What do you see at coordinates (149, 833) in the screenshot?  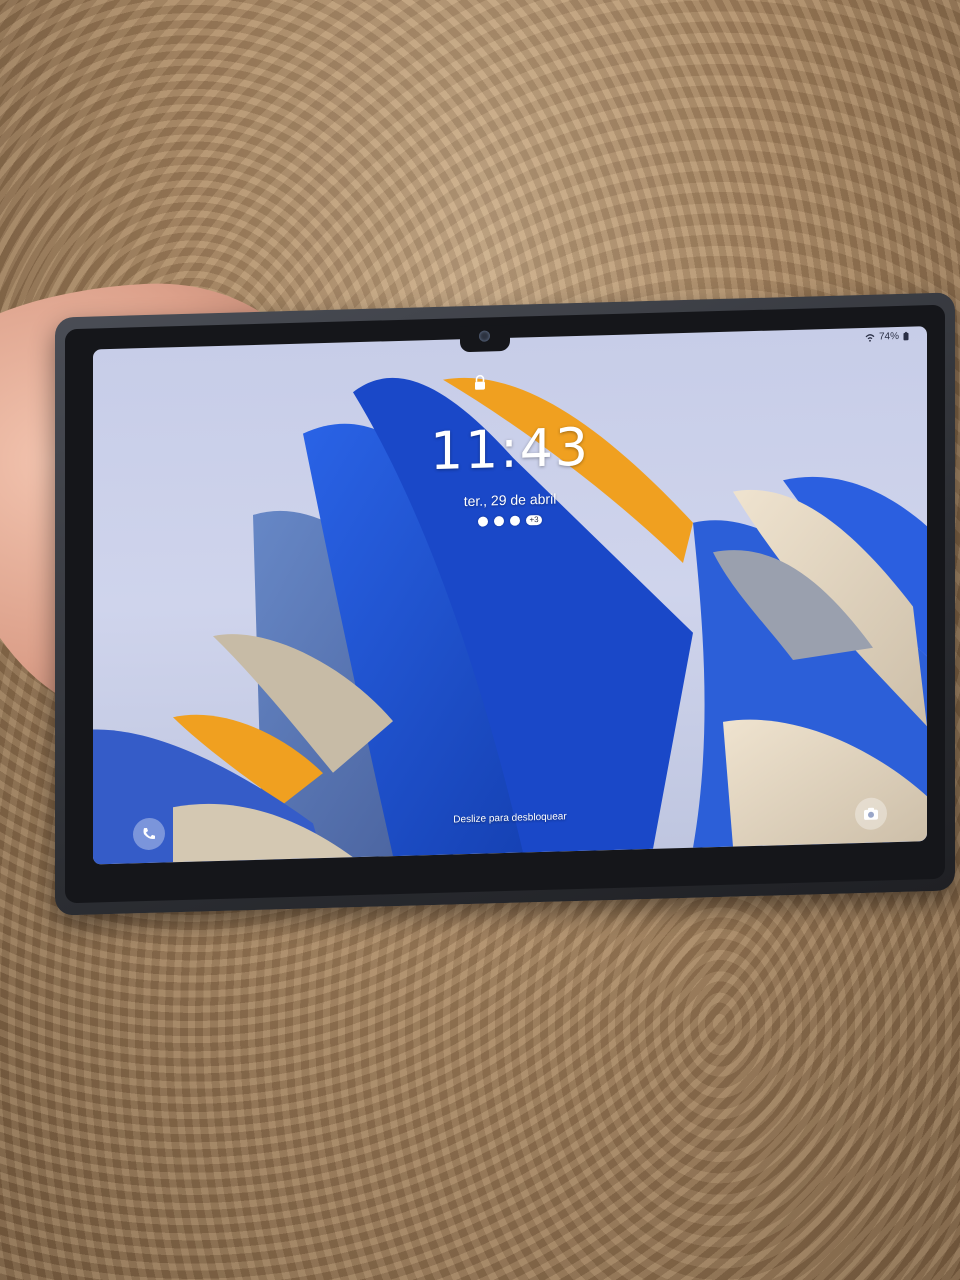 I see `phone-shortcut-icon` at bounding box center [149, 833].